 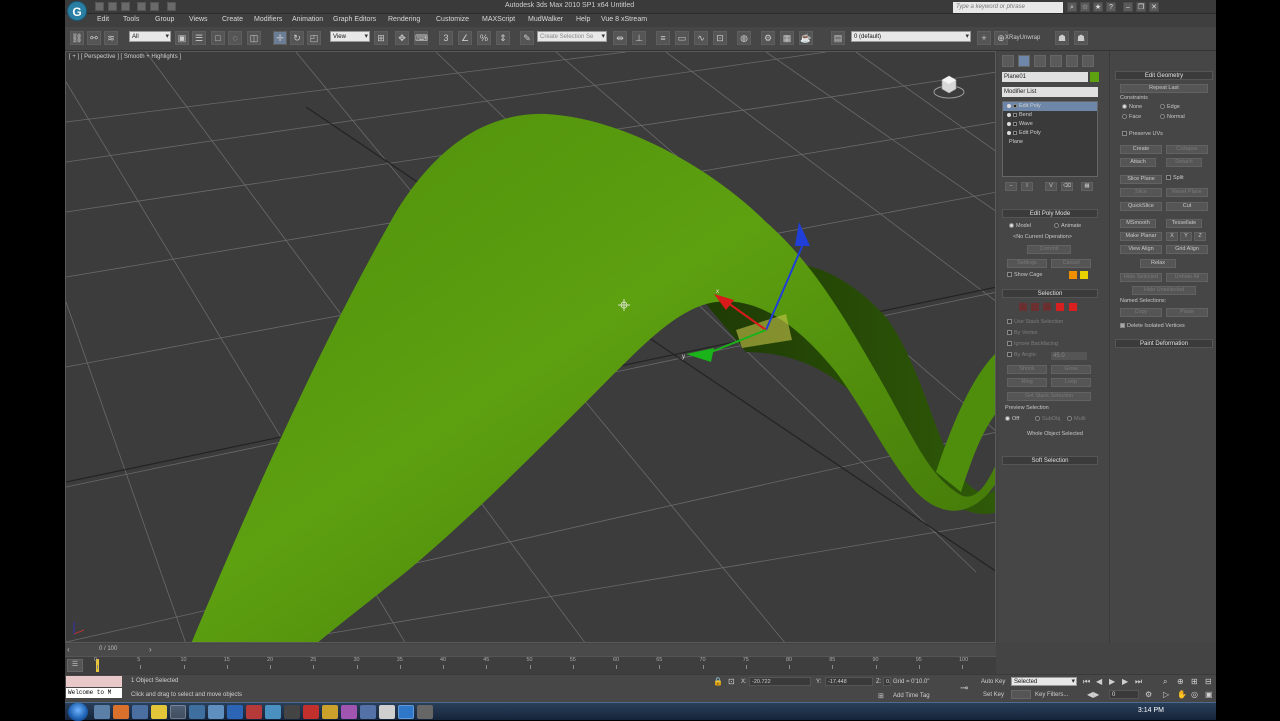 What do you see at coordinates (1027, 369) in the screenshot?
I see `shrink-button: Shrink` at bounding box center [1027, 369].